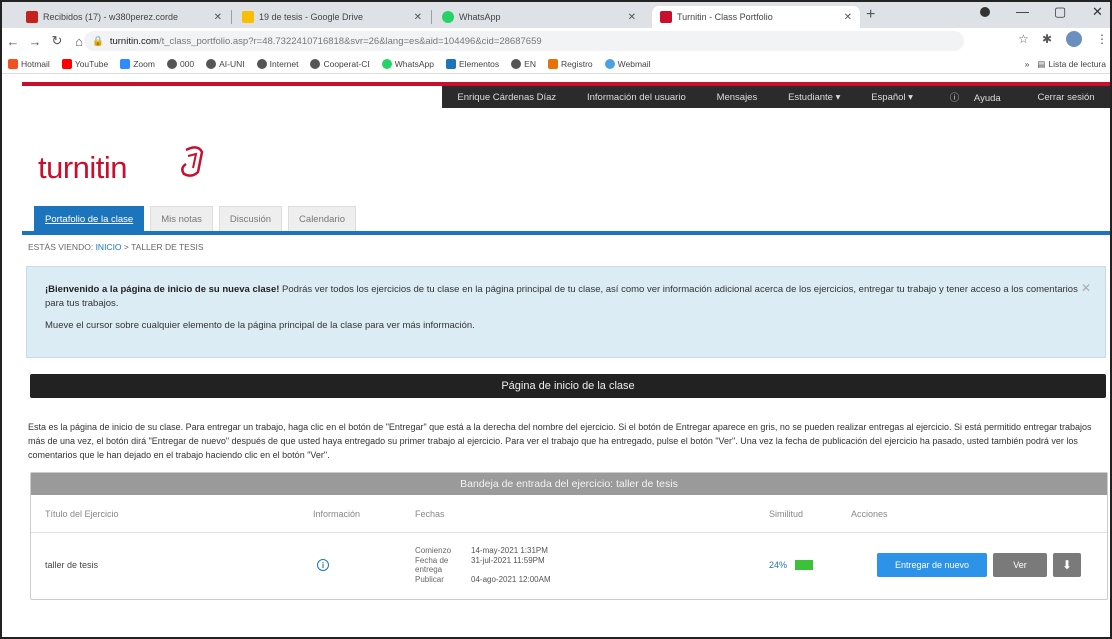 Image resolution: width=1112 pixels, height=639 pixels. What do you see at coordinates (1047, 39) in the screenshot?
I see `extensions-icon: ✱` at bounding box center [1047, 39].